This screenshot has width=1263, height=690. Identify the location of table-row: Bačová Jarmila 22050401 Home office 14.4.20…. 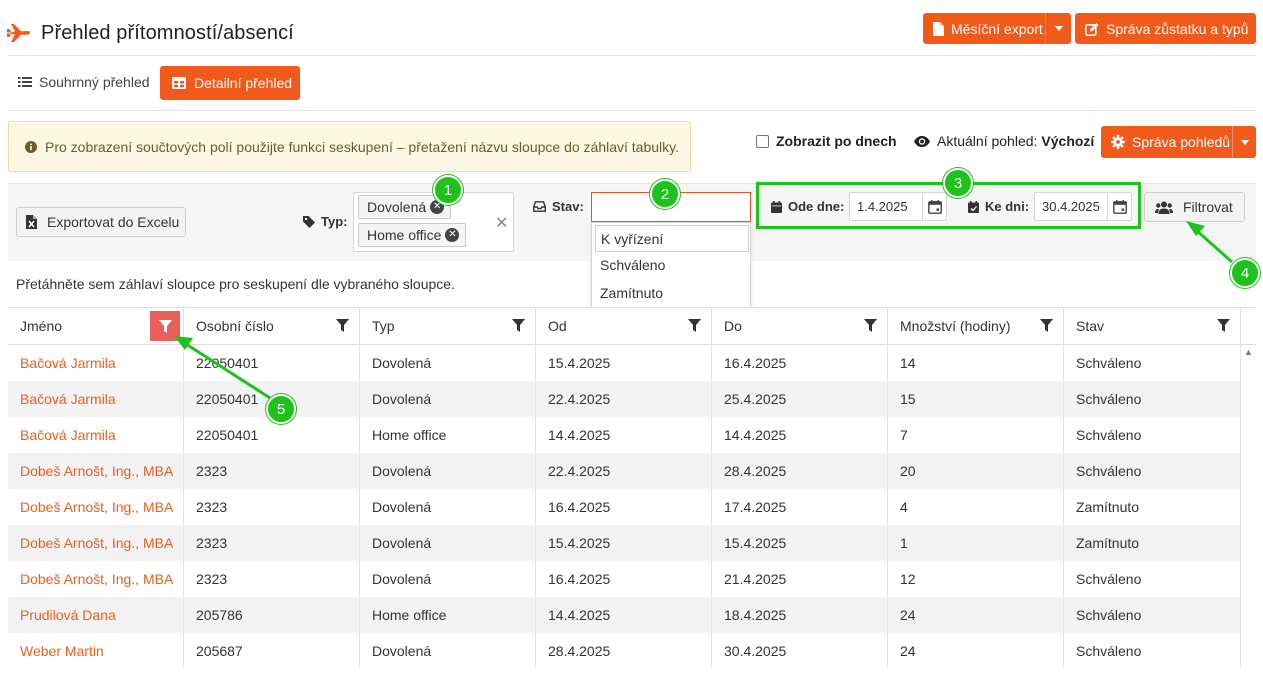
(624, 435).